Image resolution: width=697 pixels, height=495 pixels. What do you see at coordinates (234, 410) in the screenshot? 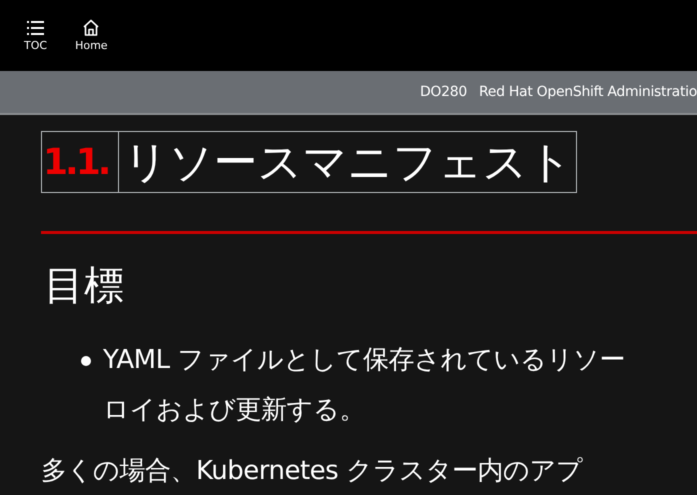
I see `objective-text: ロイおよび更新する。` at bounding box center [234, 410].